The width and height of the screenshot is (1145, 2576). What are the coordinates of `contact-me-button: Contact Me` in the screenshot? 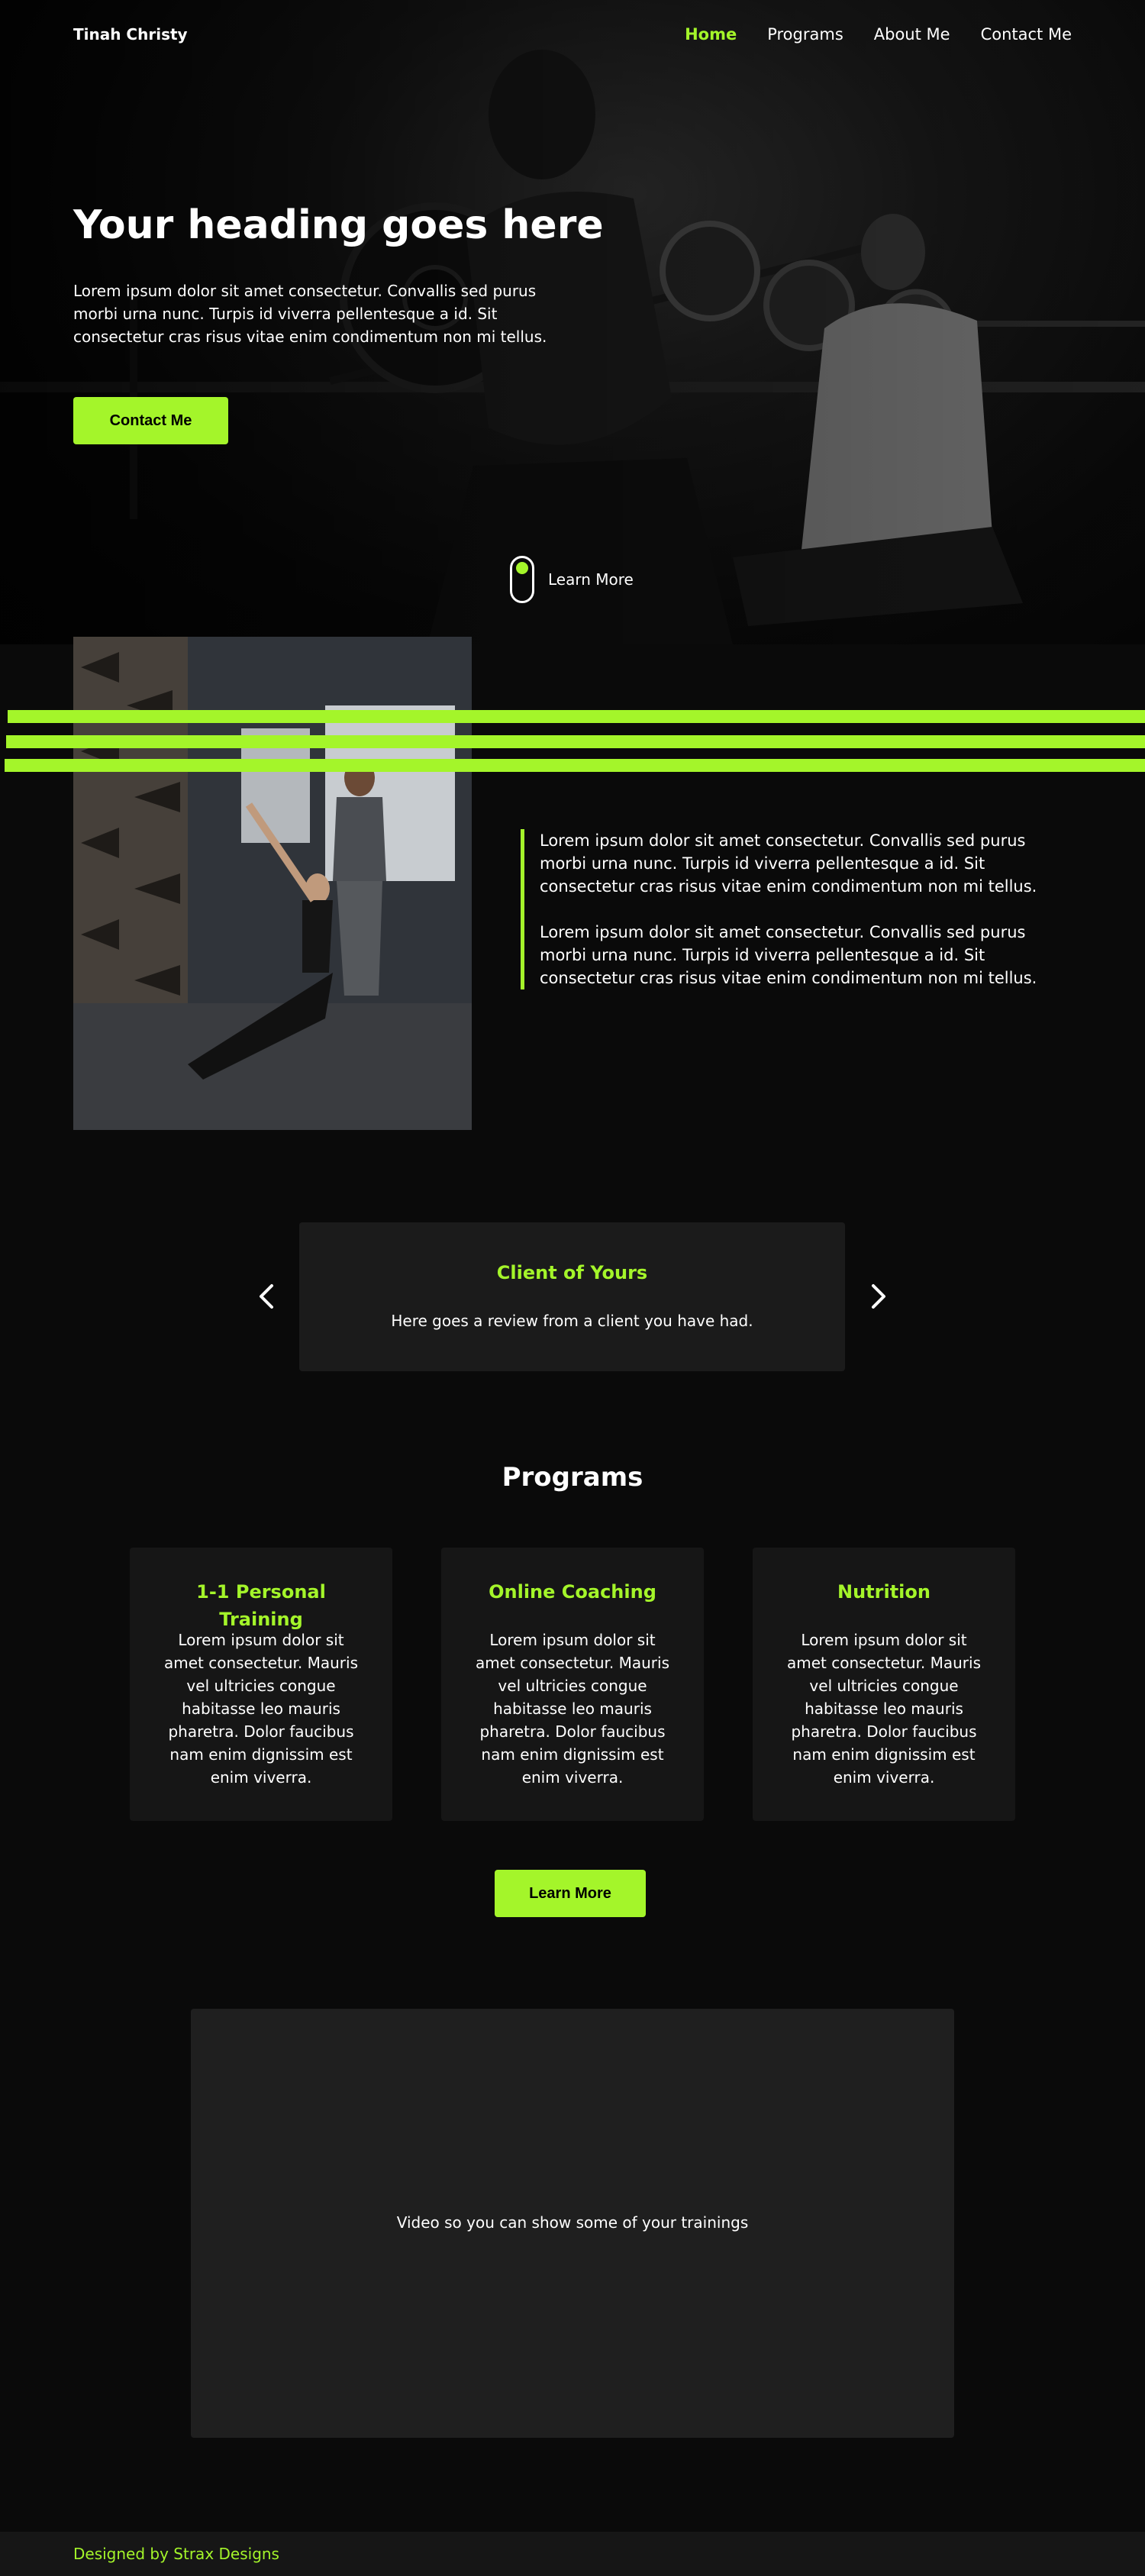 It's located at (150, 420).